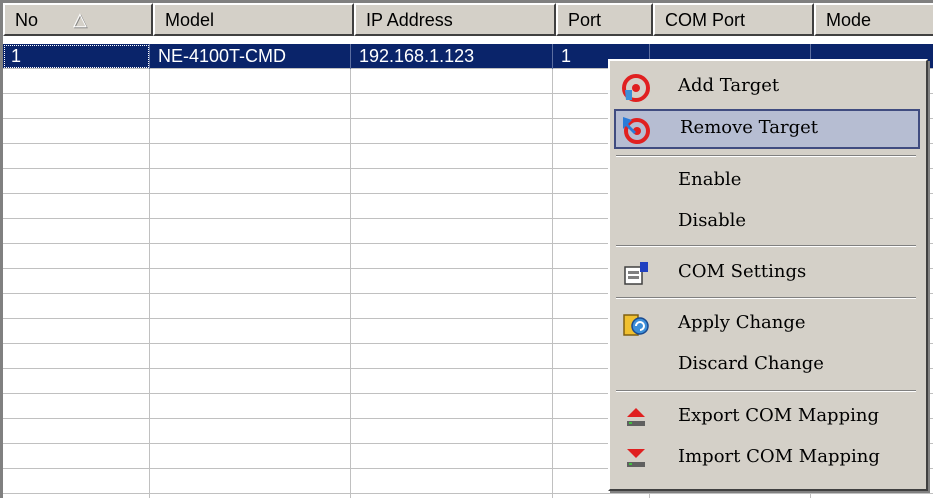  I want to click on list-header: No △ Model IP Address Port COM Port Mode, so click(468, 19).